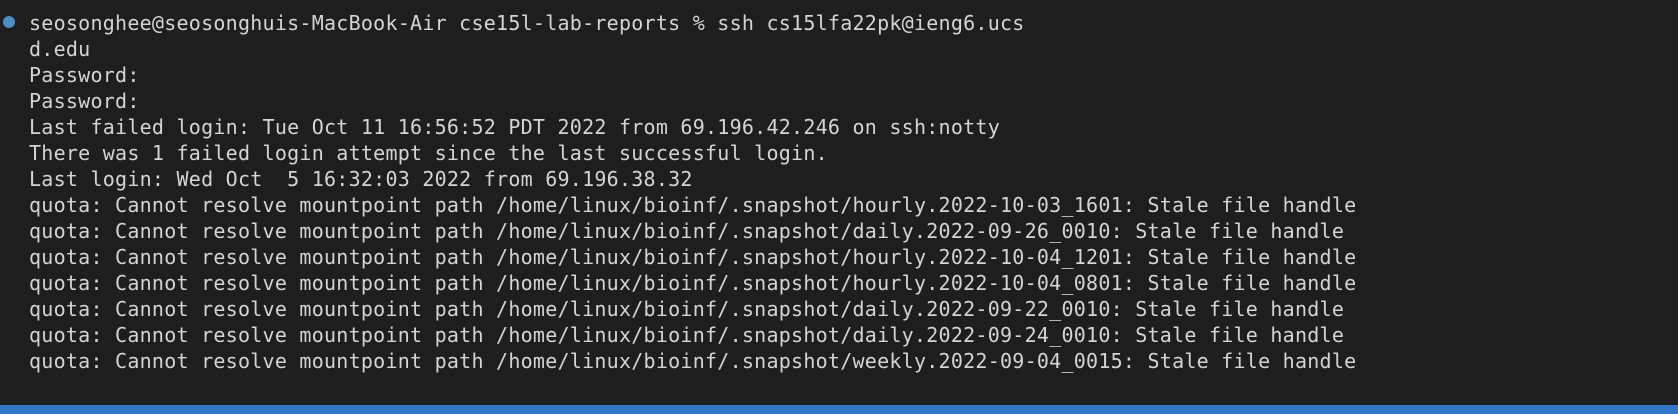 This screenshot has height=414, width=1678. What do you see at coordinates (839, 409) in the screenshot?
I see `status-bar` at bounding box center [839, 409].